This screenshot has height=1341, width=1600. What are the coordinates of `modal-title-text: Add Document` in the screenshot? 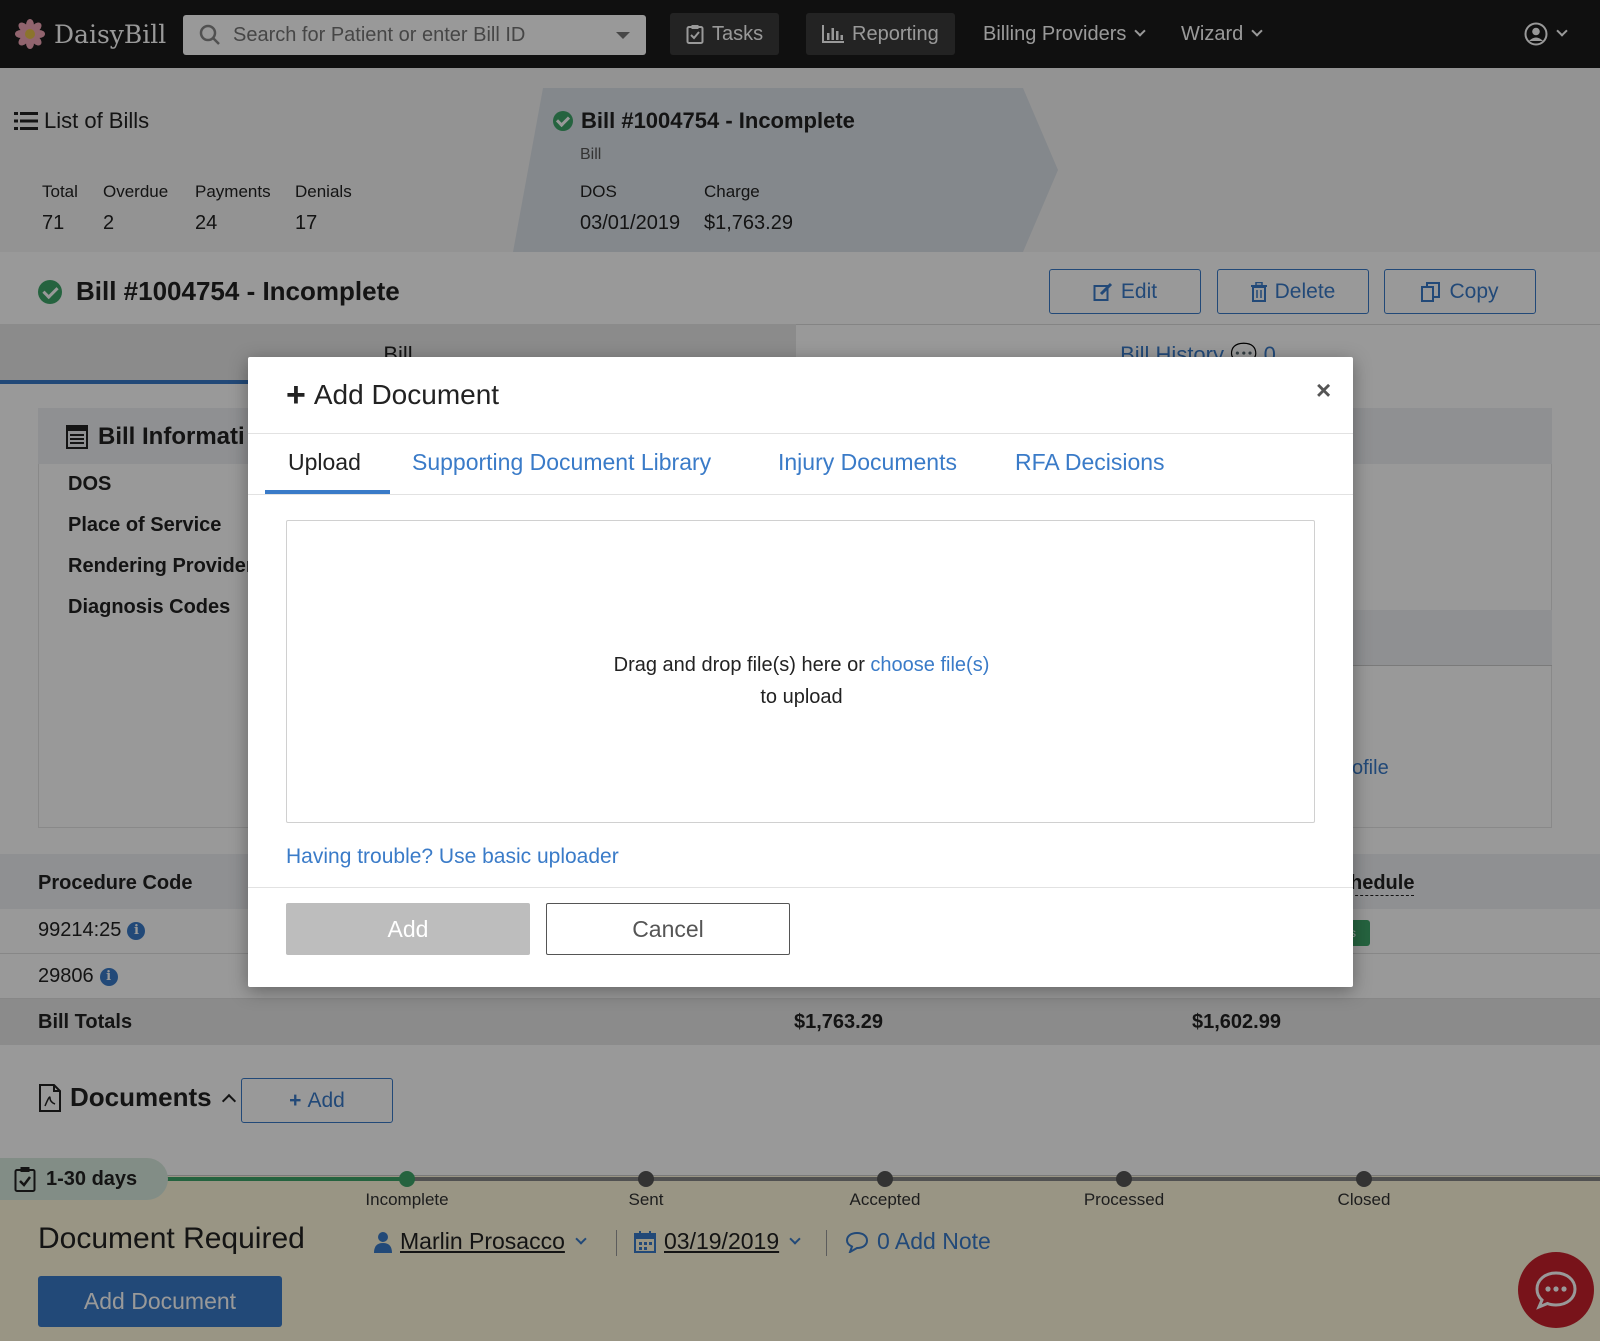 It's located at (406, 394).